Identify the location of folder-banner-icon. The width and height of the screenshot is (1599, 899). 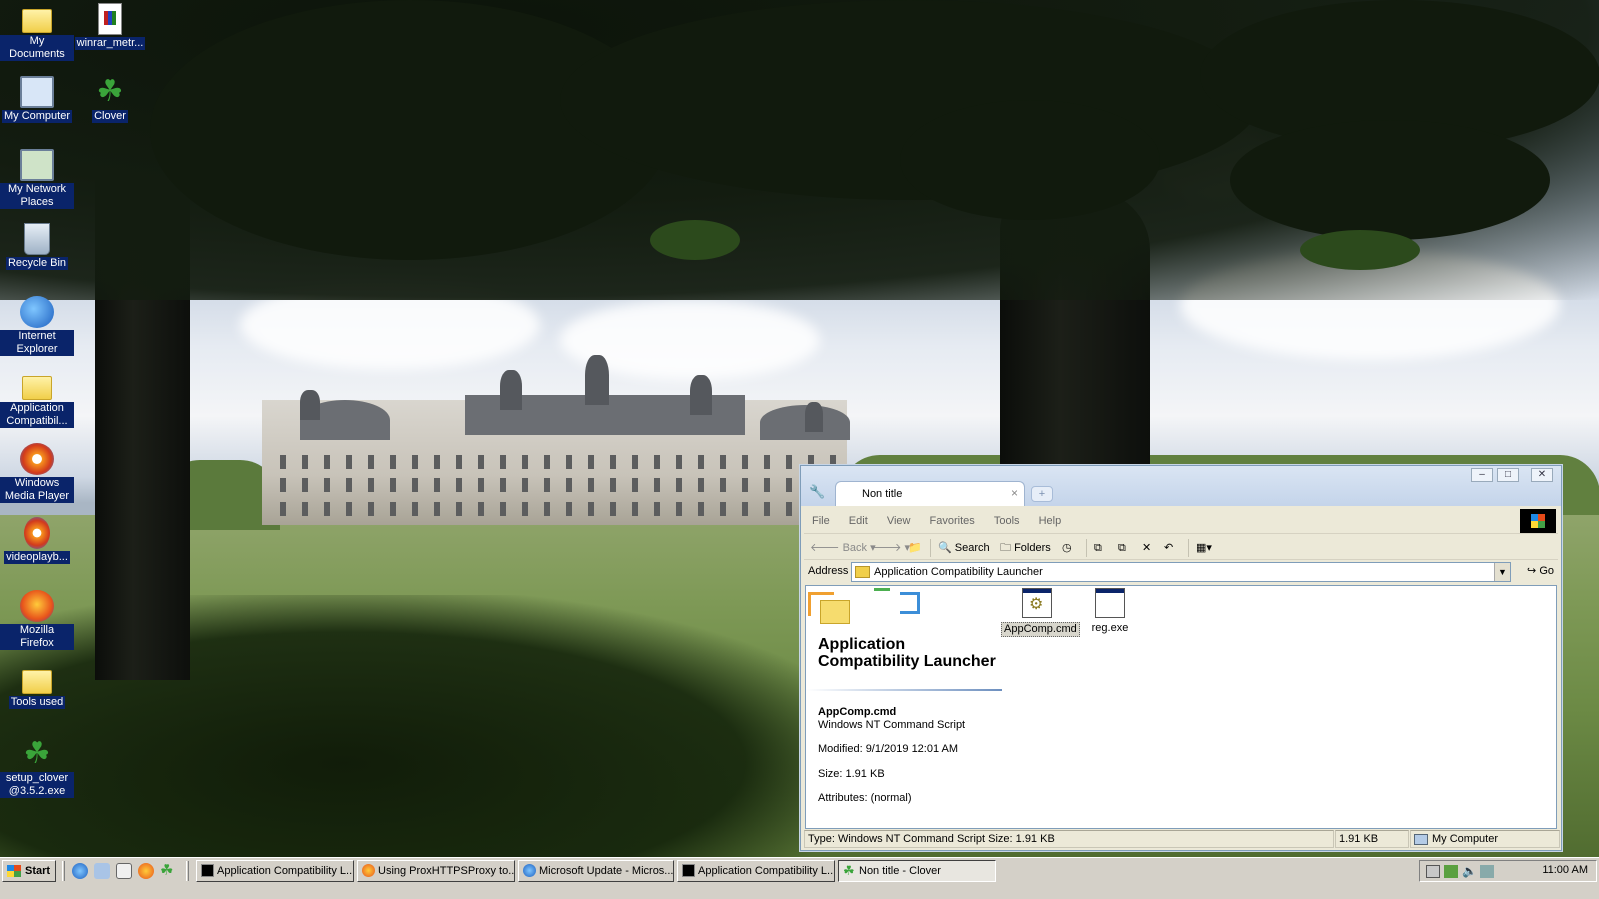
(866, 608).